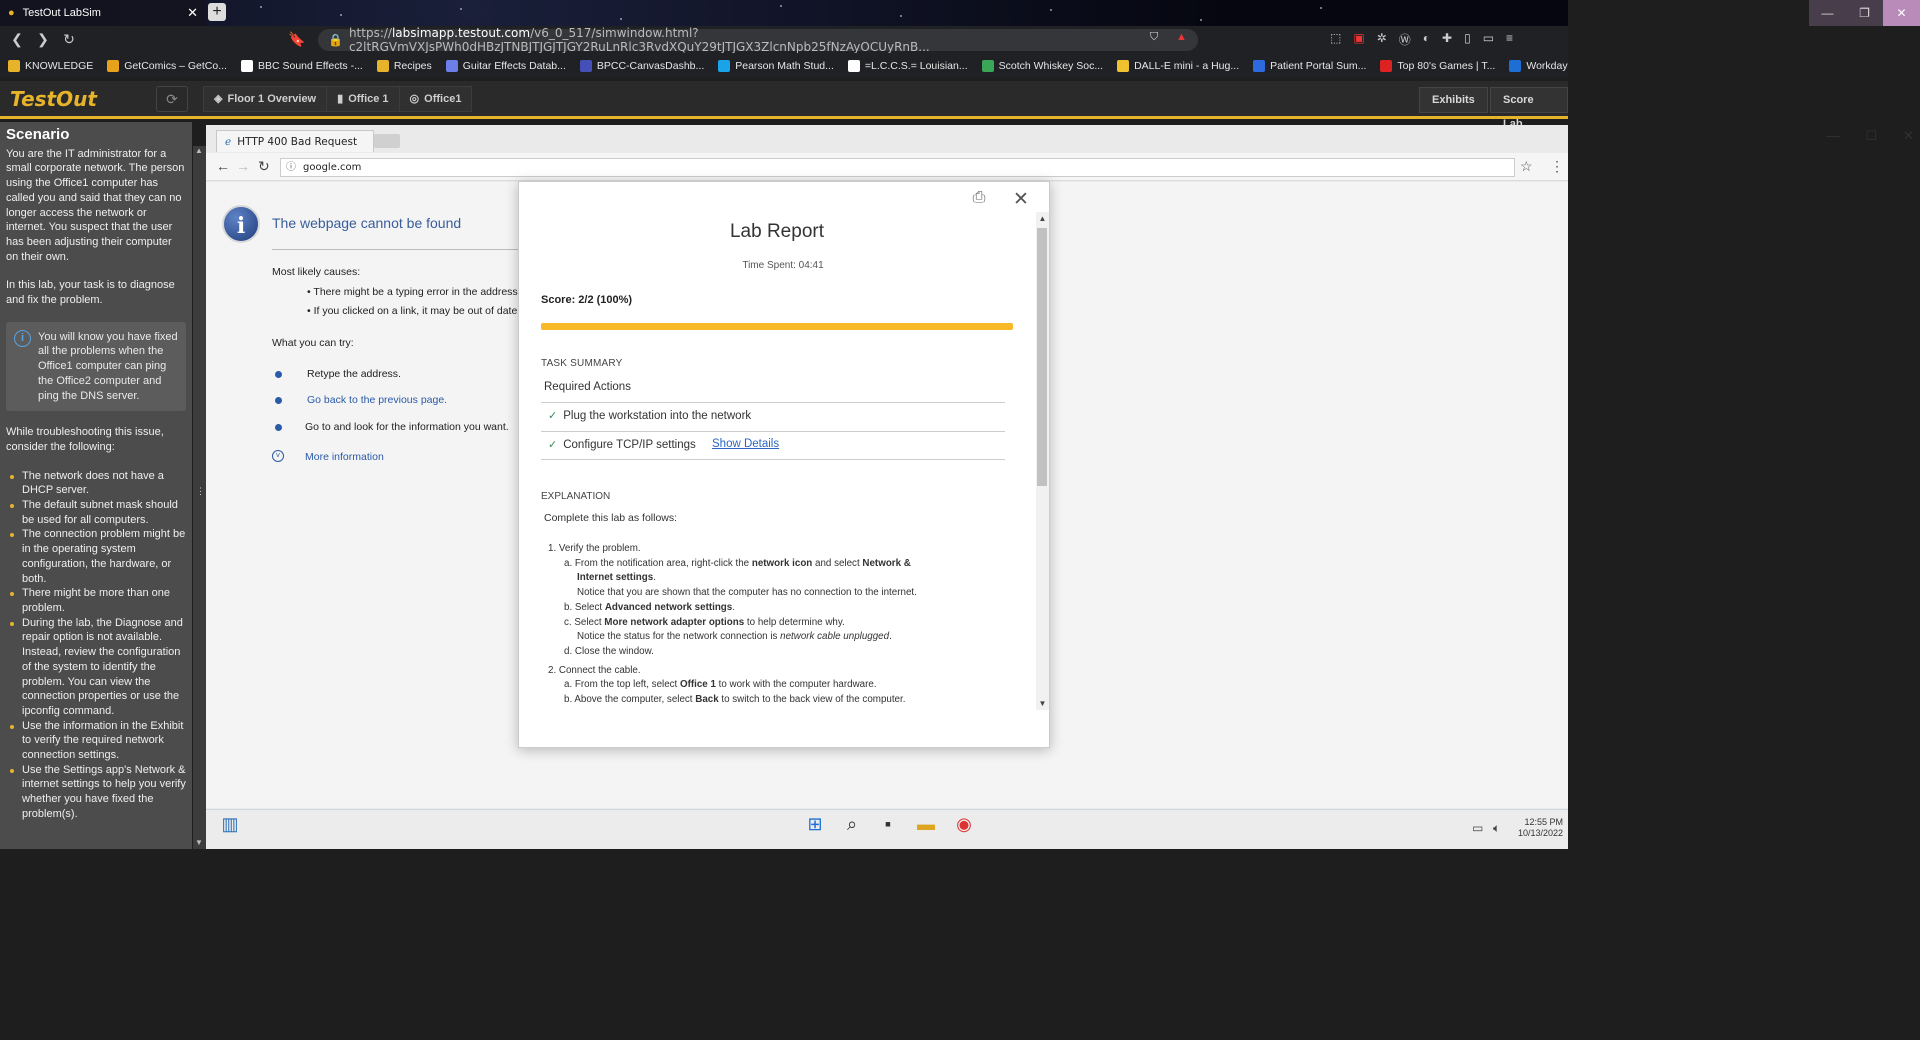 This screenshot has width=1920, height=1040. Describe the element at coordinates (1509, 39) in the screenshot. I see `menu-icon: ≡` at that location.